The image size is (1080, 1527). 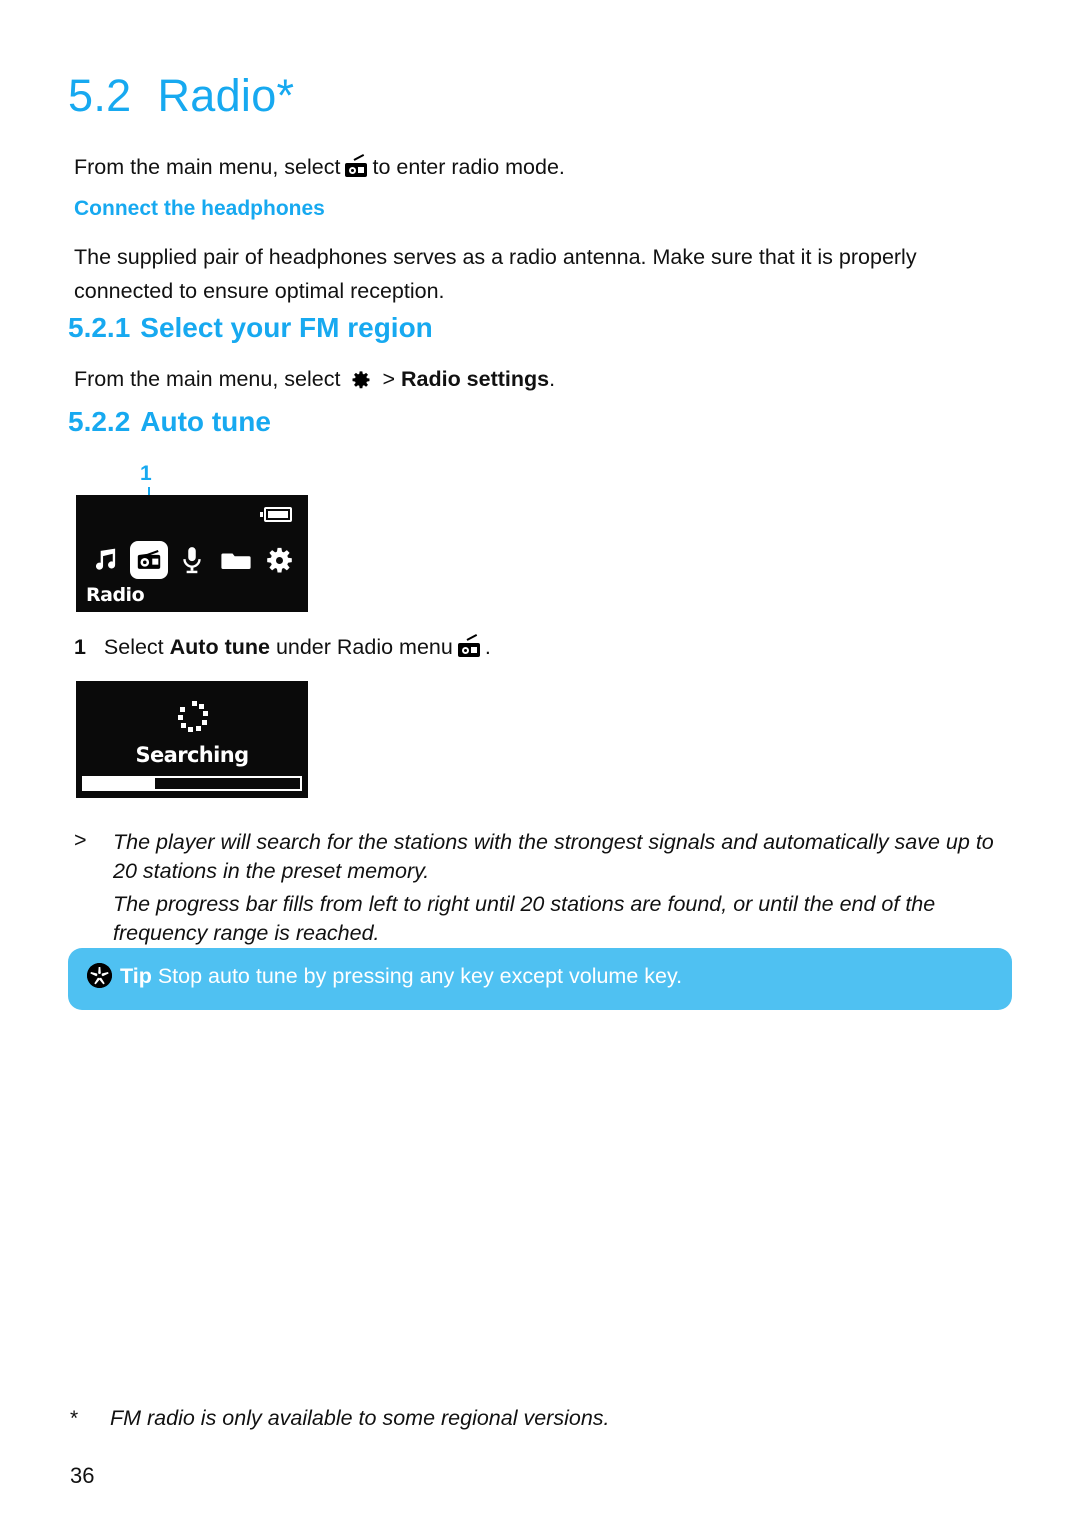 What do you see at coordinates (80, 840) in the screenshot?
I see `result-marker: >` at bounding box center [80, 840].